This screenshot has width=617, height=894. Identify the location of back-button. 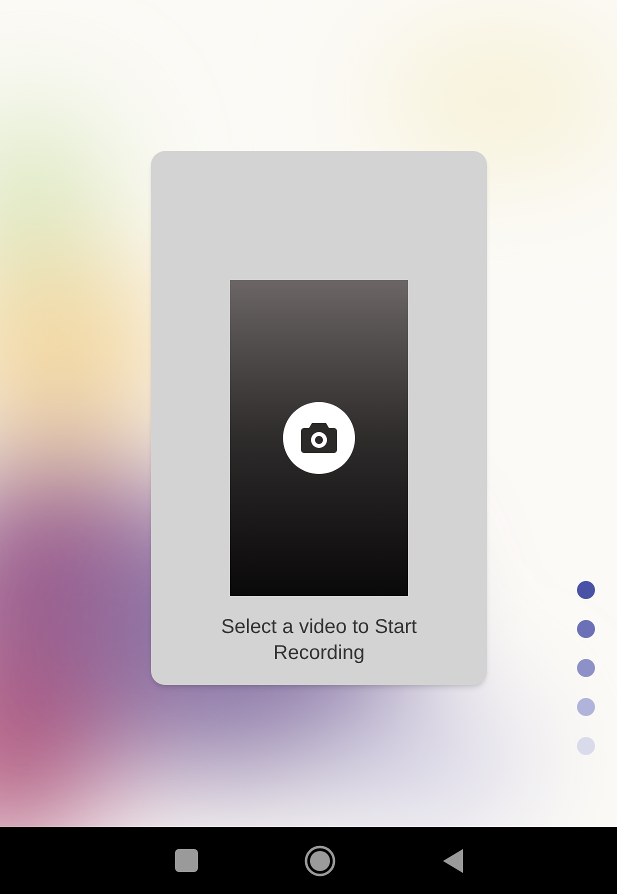
(453, 861).